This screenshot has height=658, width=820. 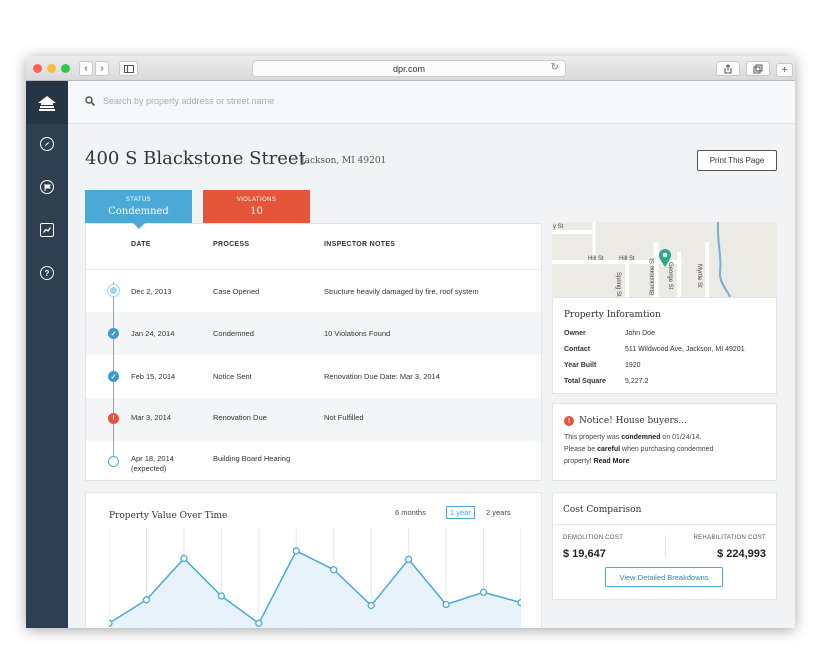 I want to click on table-row: Mar 3, 2014 Renovation Due Not Fulfilled, so click(x=313, y=419).